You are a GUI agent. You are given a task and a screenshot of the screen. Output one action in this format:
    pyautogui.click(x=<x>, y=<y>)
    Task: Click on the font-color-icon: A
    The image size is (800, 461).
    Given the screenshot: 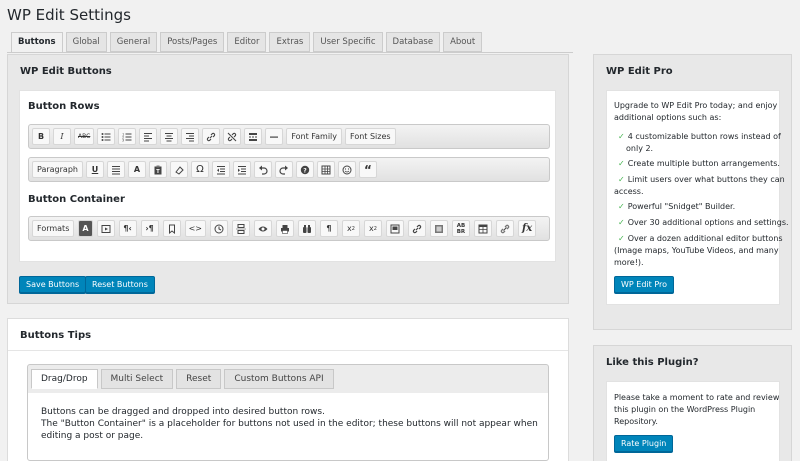 What is the action you would take?
    pyautogui.click(x=85, y=228)
    